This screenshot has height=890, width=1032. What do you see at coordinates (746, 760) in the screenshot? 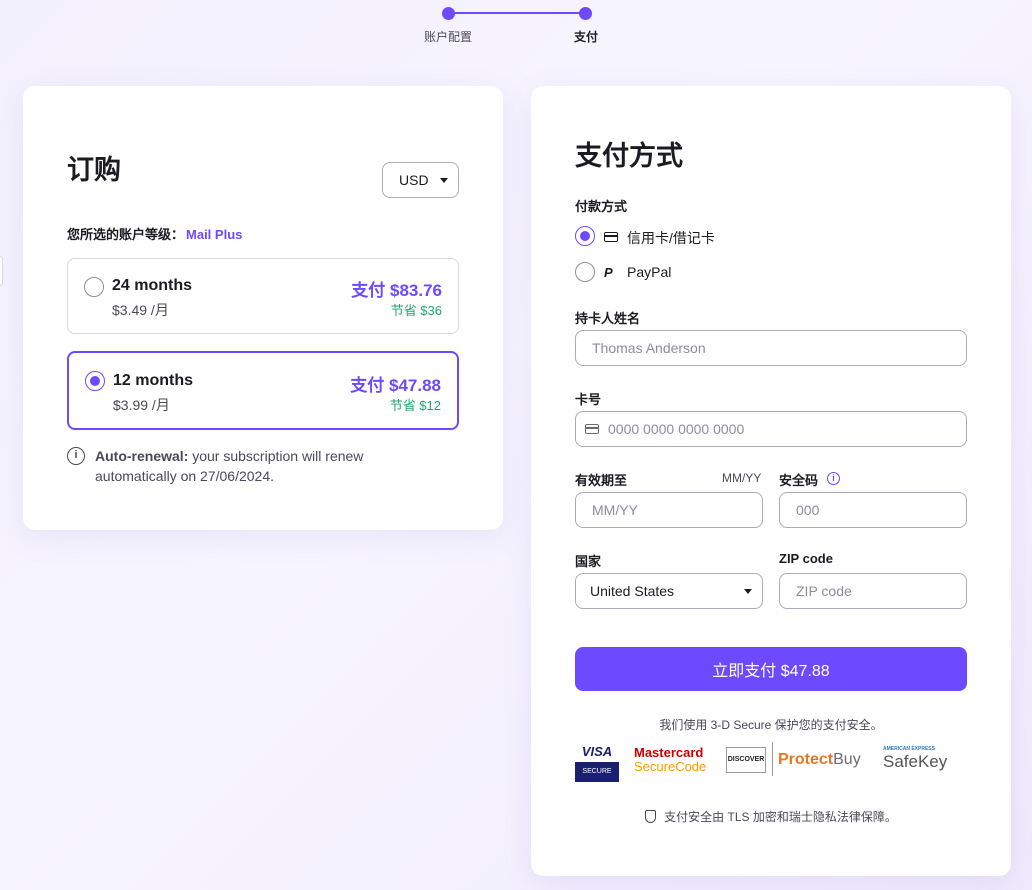
I see `discover-logo: DISCOVER` at bounding box center [746, 760].